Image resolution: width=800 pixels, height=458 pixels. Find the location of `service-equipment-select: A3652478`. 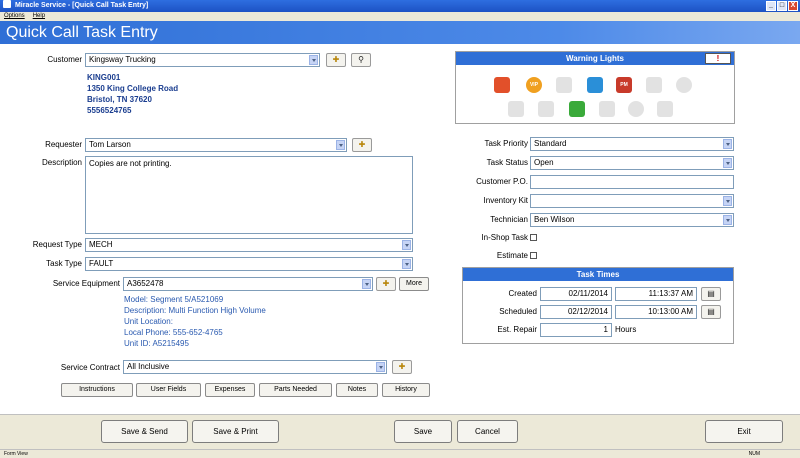

service-equipment-select: A3652478 is located at coordinates (248, 284).